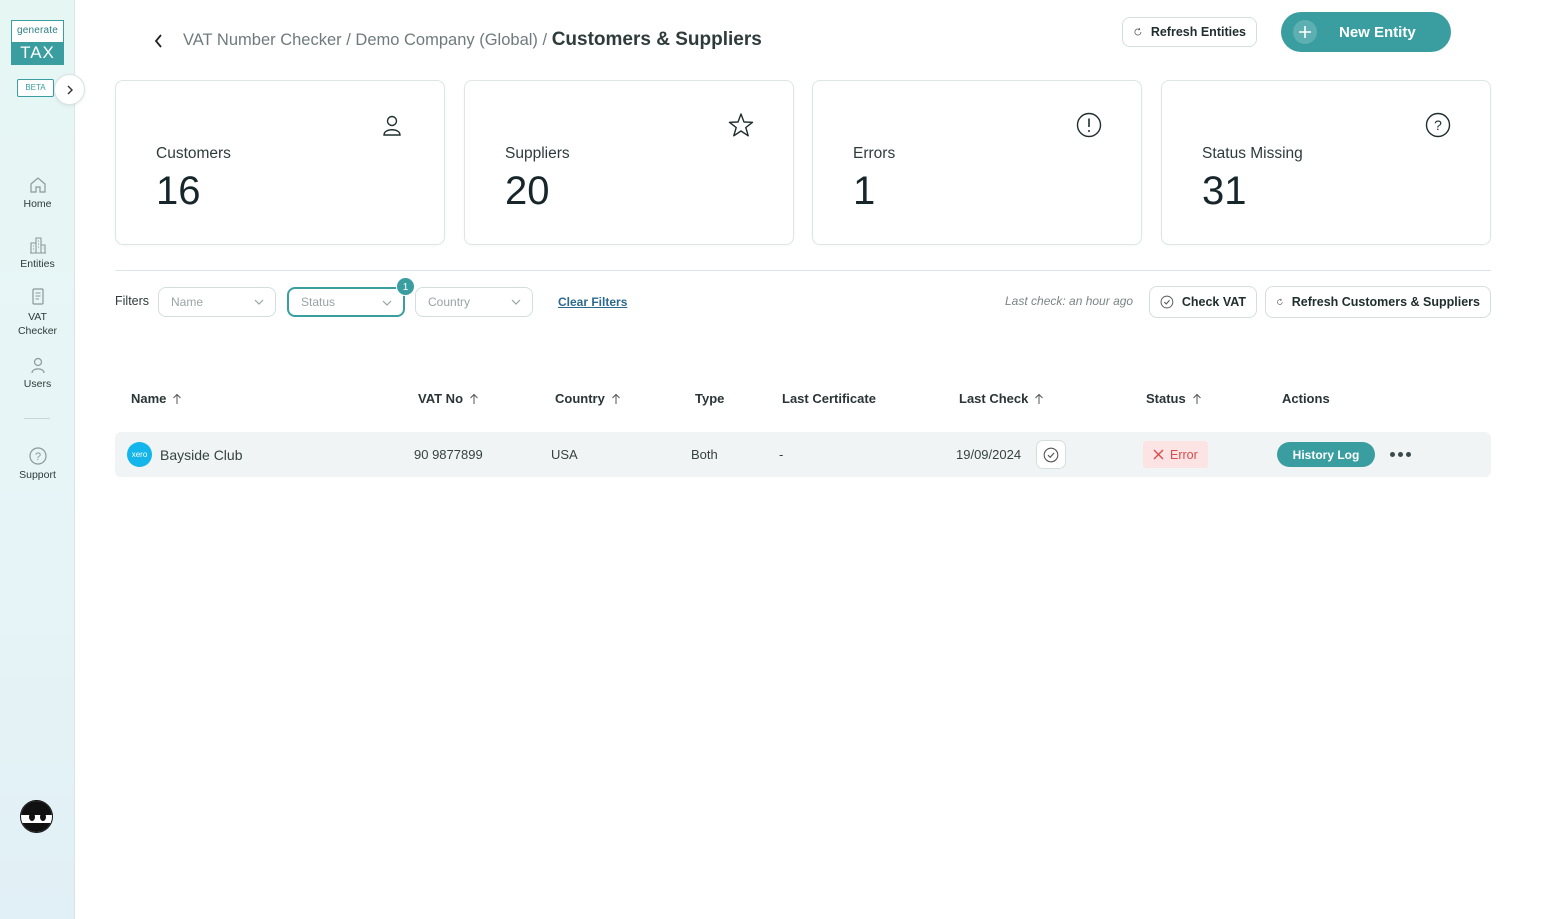  I want to click on status-filter-placeholder: Status, so click(318, 302).